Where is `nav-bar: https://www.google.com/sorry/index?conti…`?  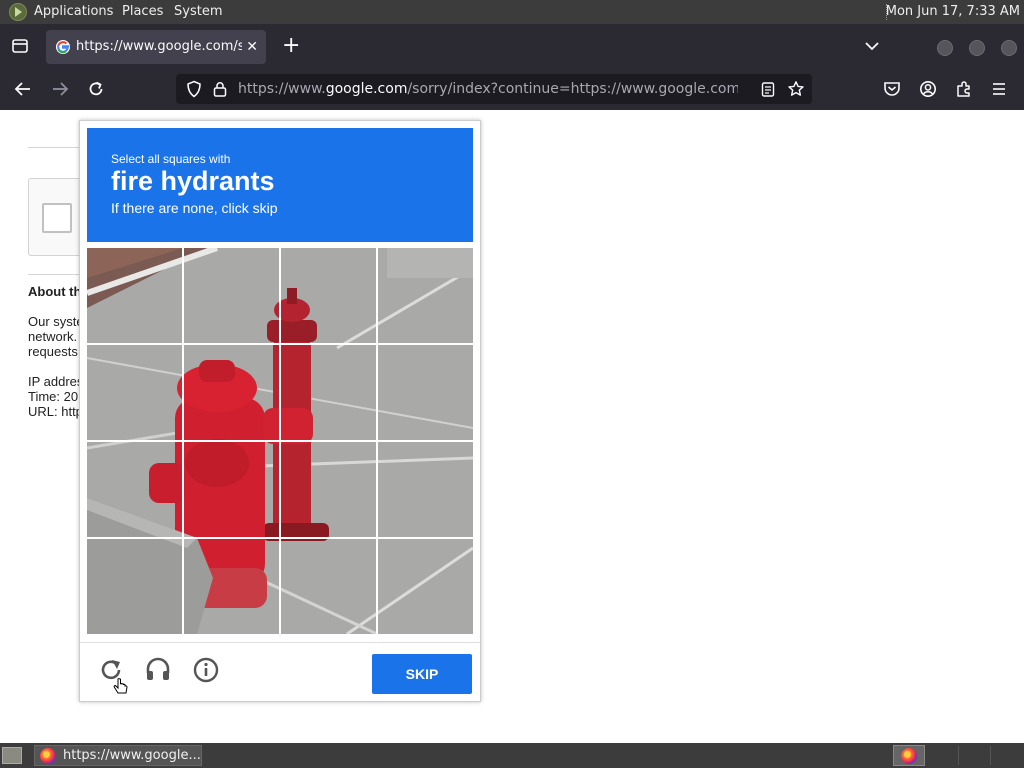
nav-bar: https://www.google.com/sorry/index?conti… is located at coordinates (512, 89).